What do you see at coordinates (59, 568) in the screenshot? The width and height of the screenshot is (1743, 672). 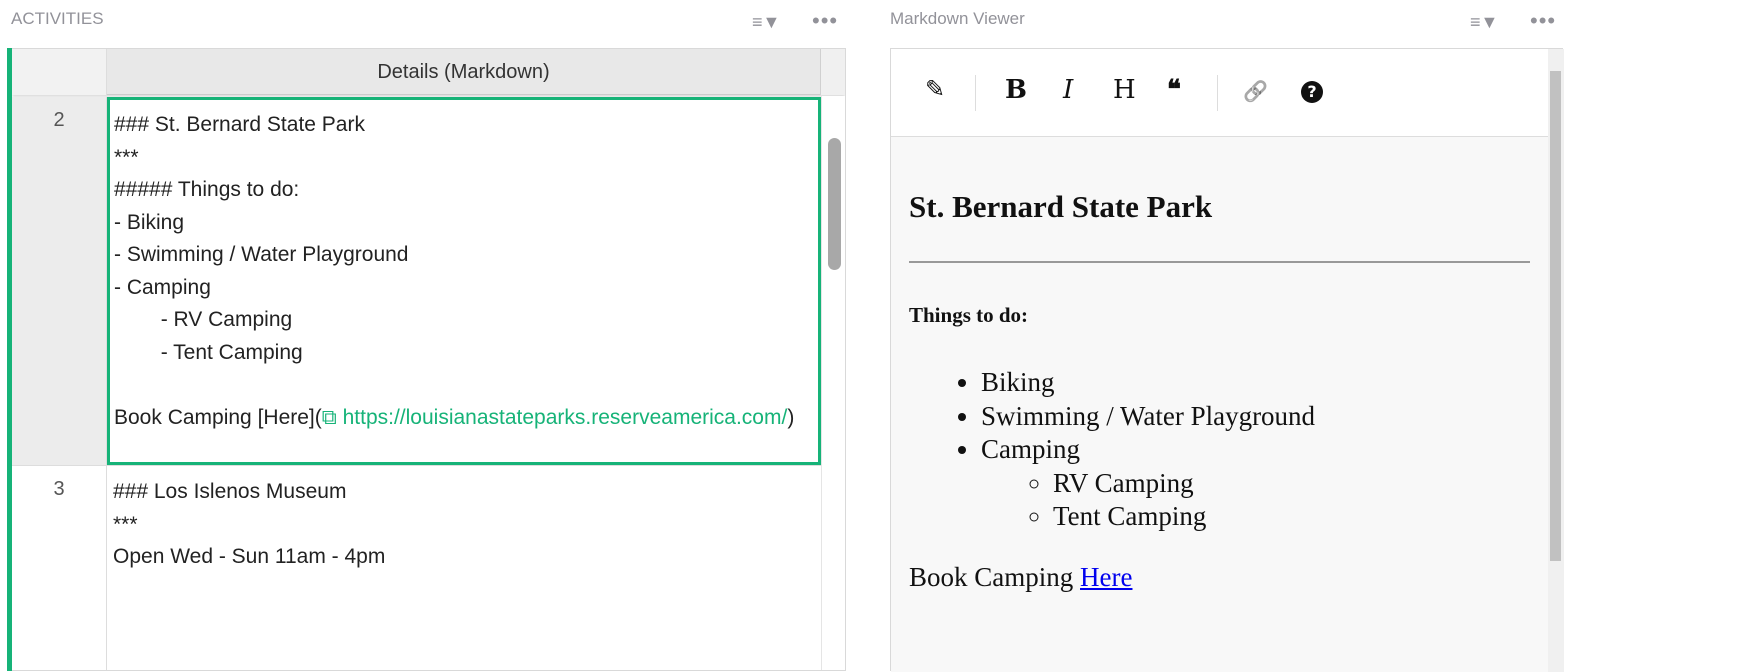 I see `row-number: 3` at bounding box center [59, 568].